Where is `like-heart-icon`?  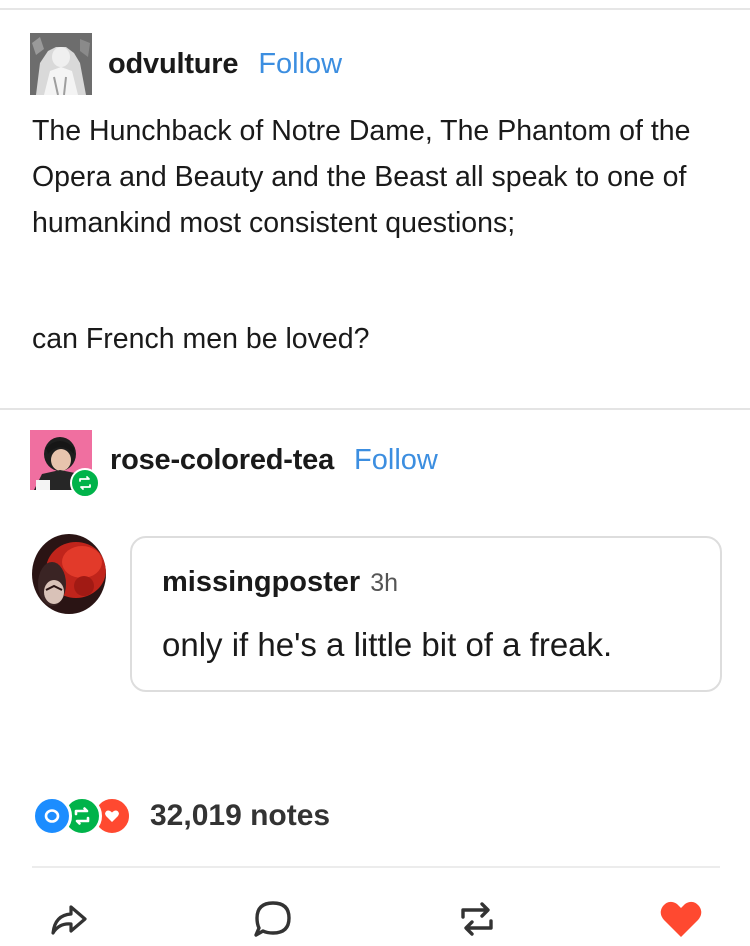
like-heart-icon is located at coordinates (681, 919).